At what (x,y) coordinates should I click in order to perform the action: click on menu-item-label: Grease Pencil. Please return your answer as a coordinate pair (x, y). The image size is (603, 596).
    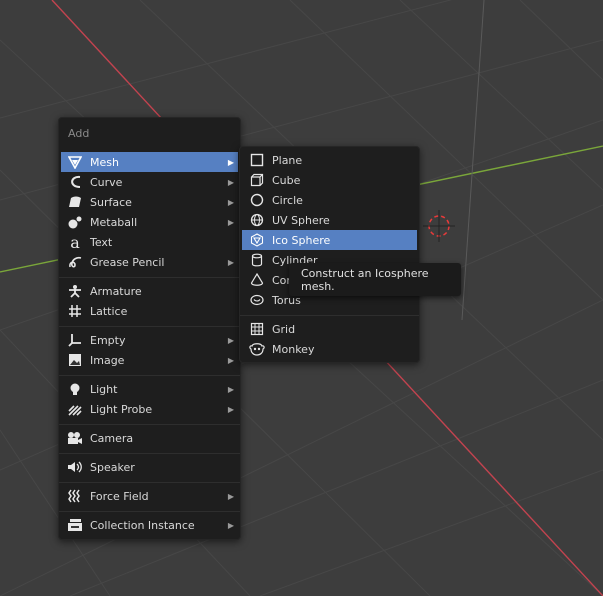
    Looking at the image, I should click on (127, 262).